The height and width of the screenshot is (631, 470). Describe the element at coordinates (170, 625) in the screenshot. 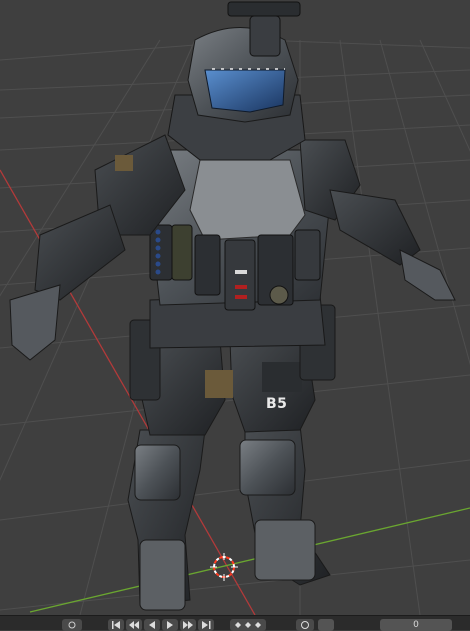

I see `play-icon` at that location.